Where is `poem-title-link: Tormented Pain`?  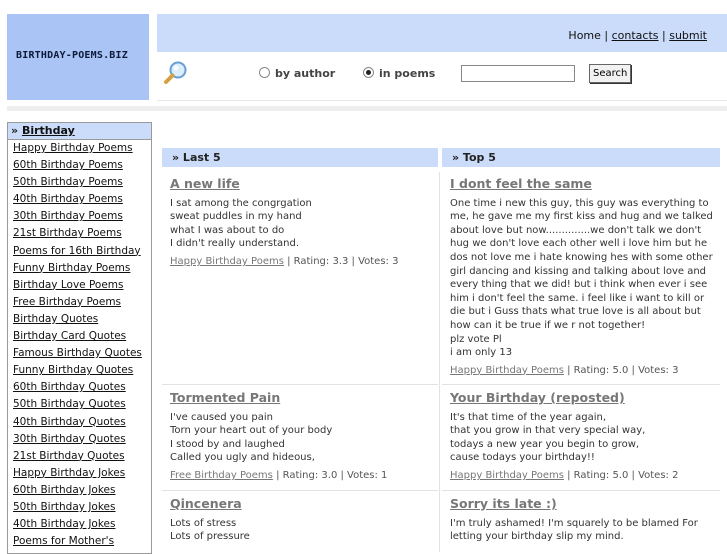 poem-title-link: Tormented Pain is located at coordinates (301, 398).